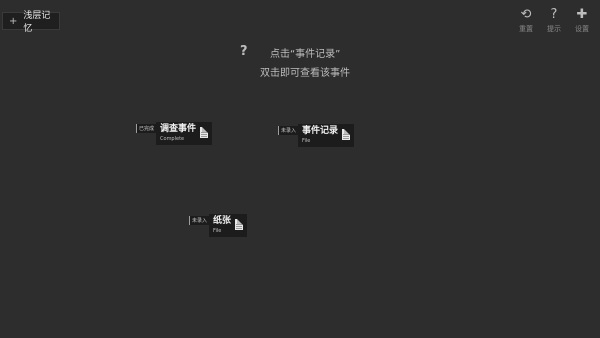 The image size is (600, 338). I want to click on hint-icon: ?, so click(554, 14).